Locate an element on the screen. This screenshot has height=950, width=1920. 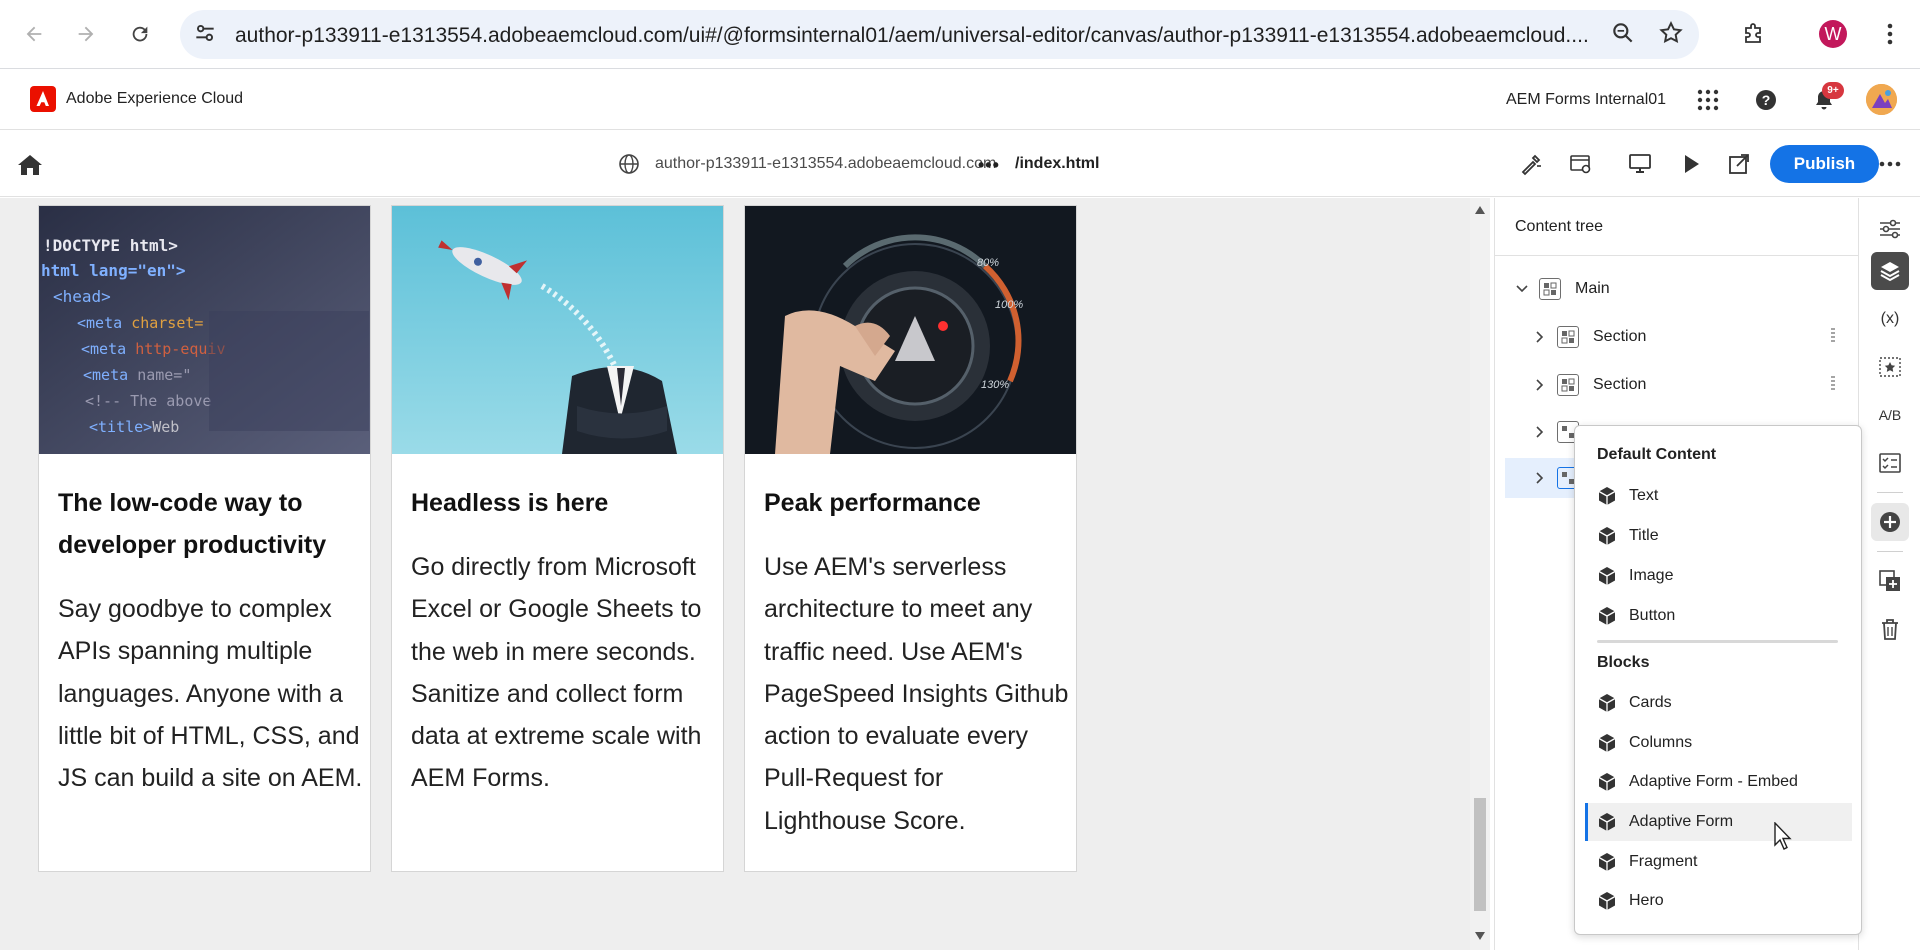
svg-text: <!-- The above is located at coordinates (148, 401).